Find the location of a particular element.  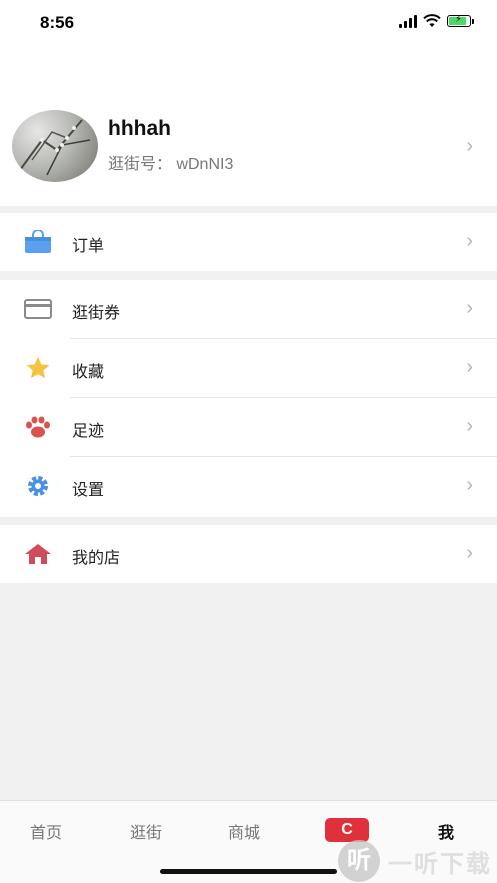

menu-item-orders-label: 订单 is located at coordinates (88, 246).